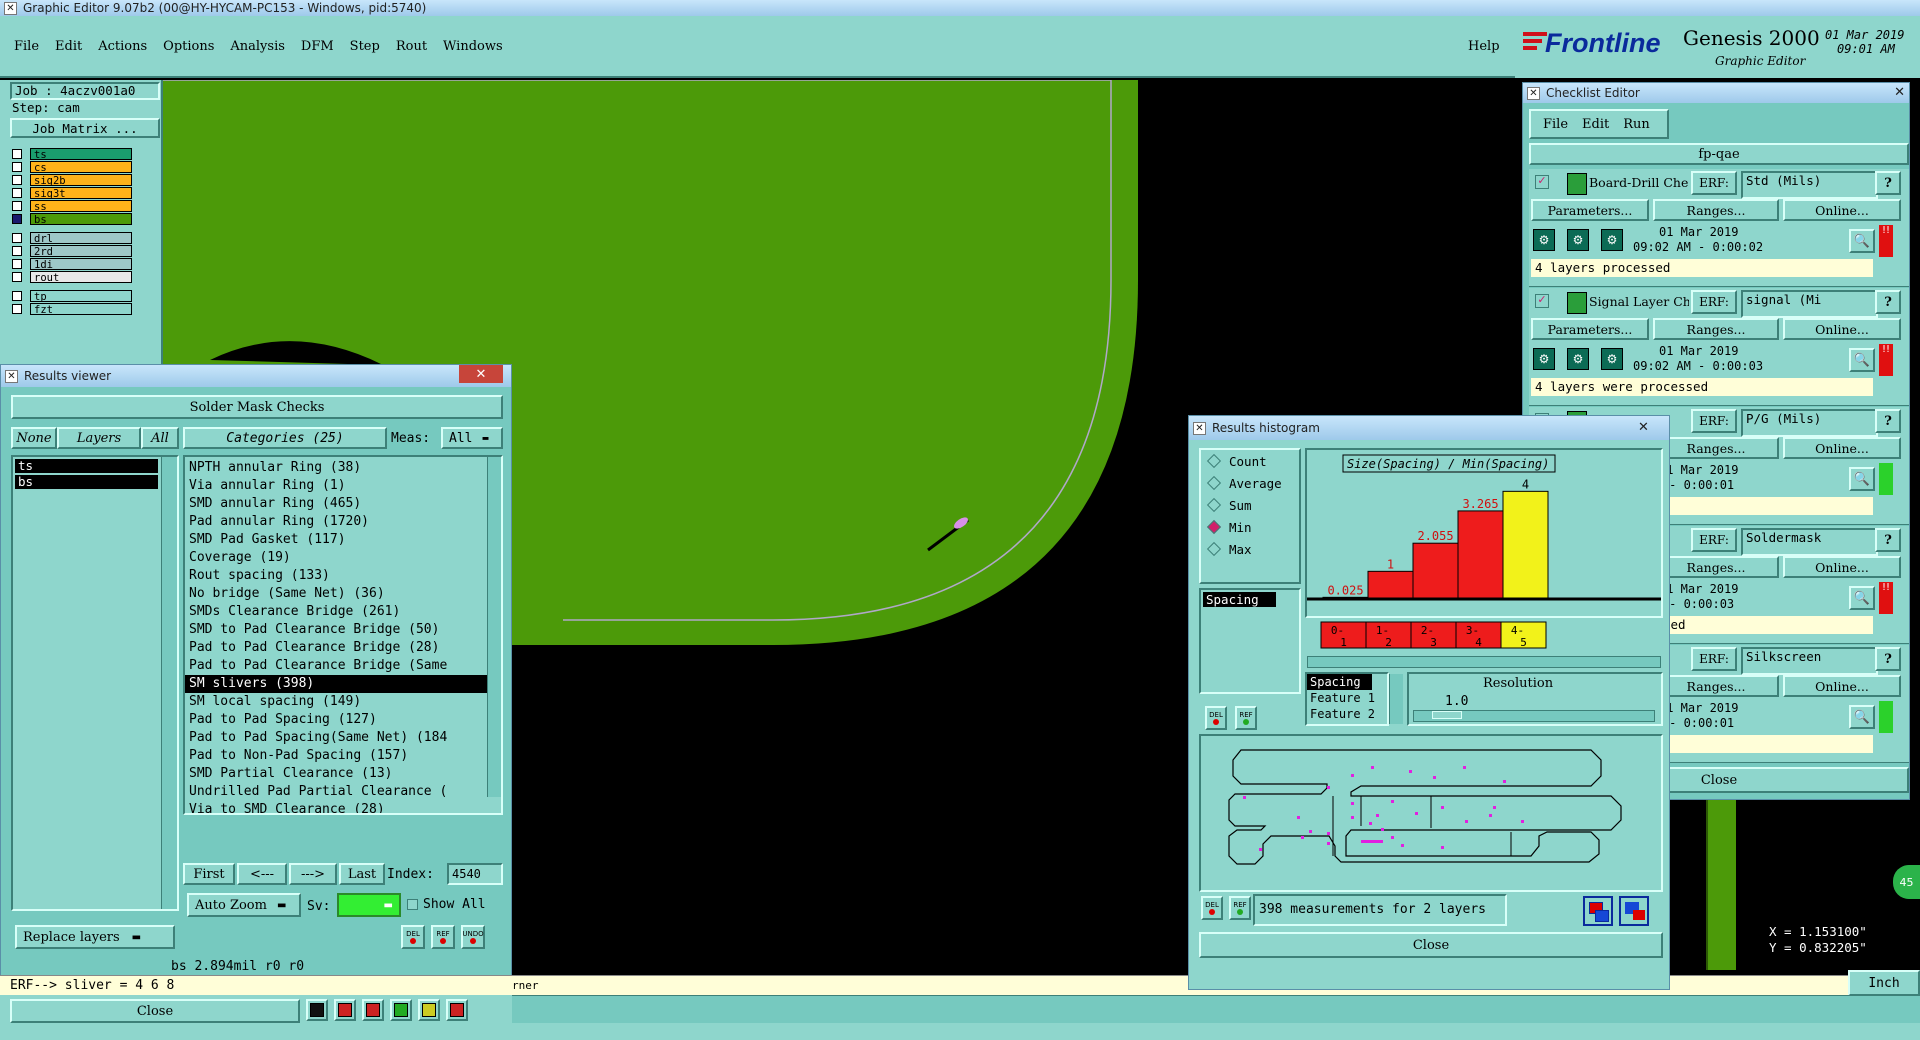  What do you see at coordinates (1250, 505) in the screenshot?
I see `option-sum: Sum` at bounding box center [1250, 505].